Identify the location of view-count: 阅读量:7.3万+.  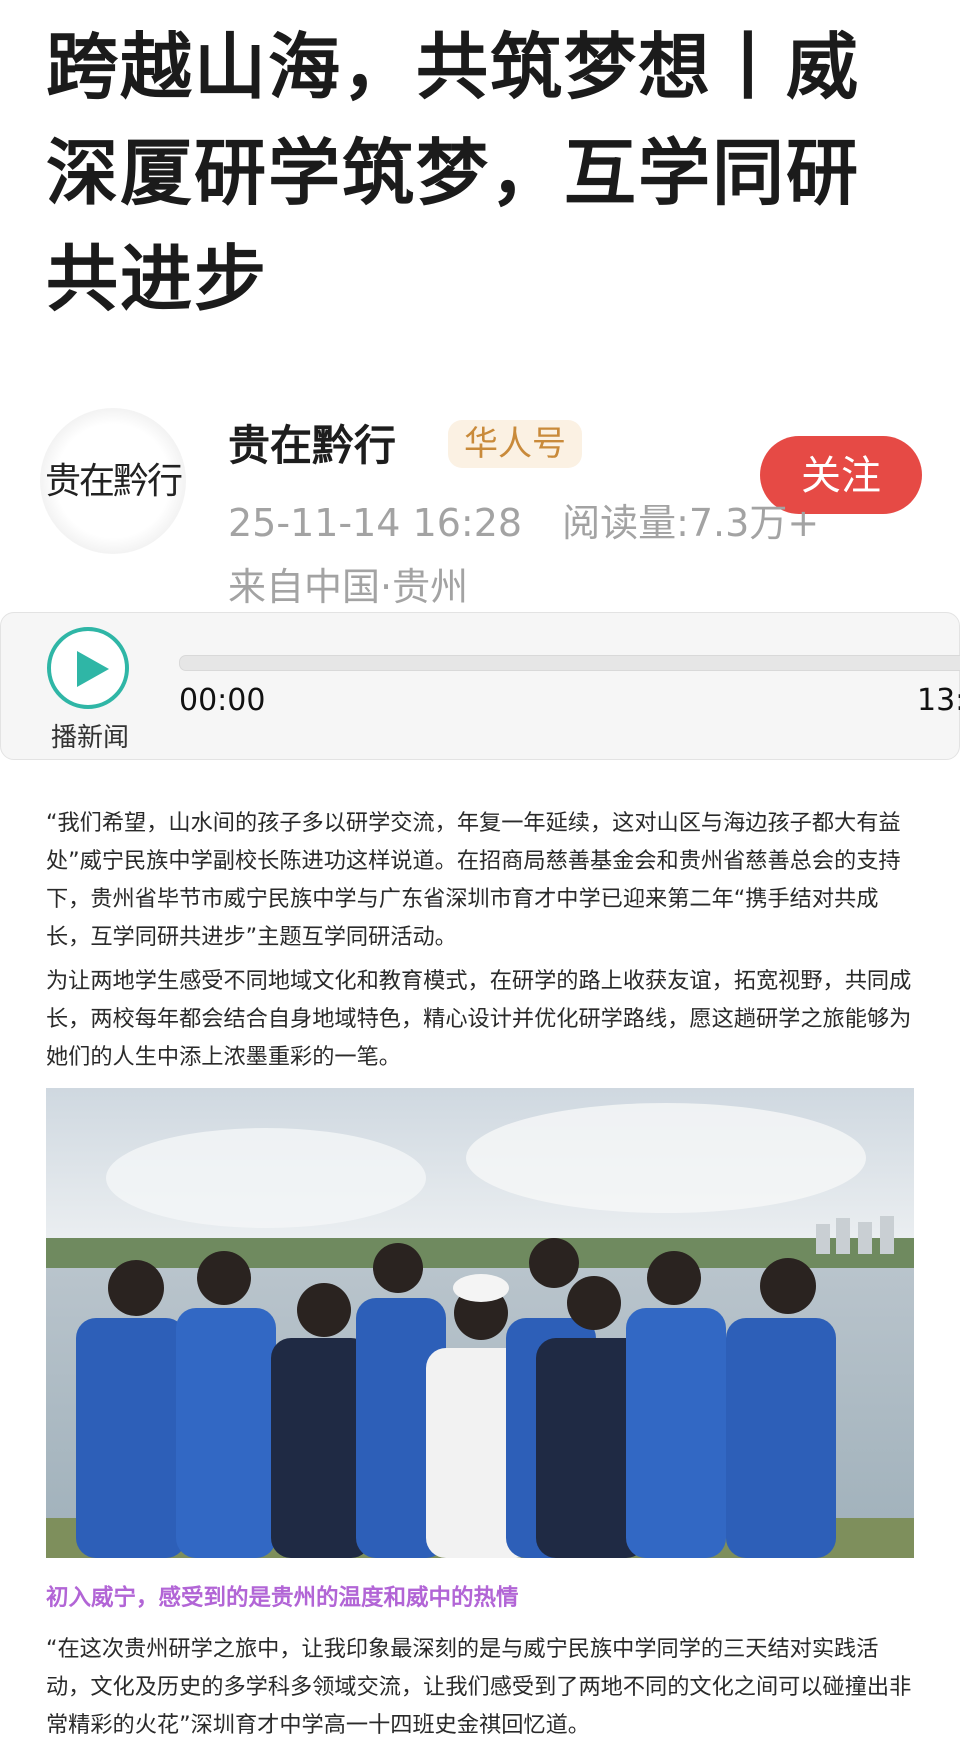
(691, 523).